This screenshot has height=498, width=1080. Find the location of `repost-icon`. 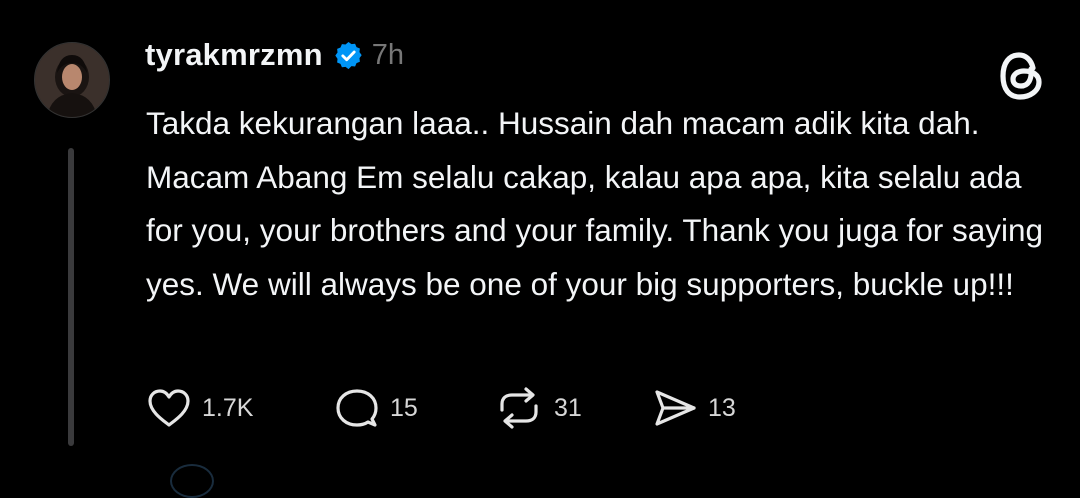

repost-icon is located at coordinates (519, 408).